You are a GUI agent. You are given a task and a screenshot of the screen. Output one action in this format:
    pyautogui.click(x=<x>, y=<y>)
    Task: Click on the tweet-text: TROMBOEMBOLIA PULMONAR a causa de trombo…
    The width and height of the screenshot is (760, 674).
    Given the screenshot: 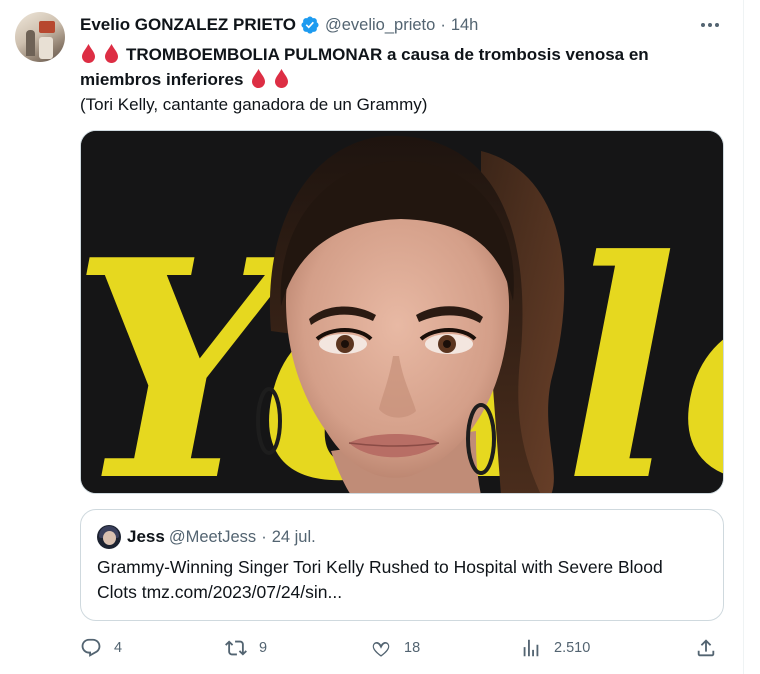 What is the action you would take?
    pyautogui.click(x=405, y=79)
    